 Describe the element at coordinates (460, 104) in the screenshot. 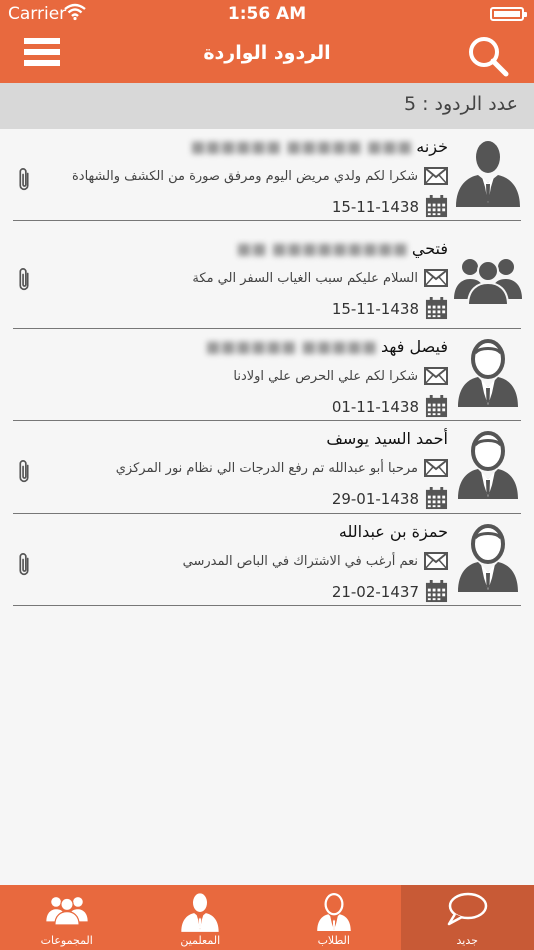

I see `replies-count: عدد الردود : 5` at that location.